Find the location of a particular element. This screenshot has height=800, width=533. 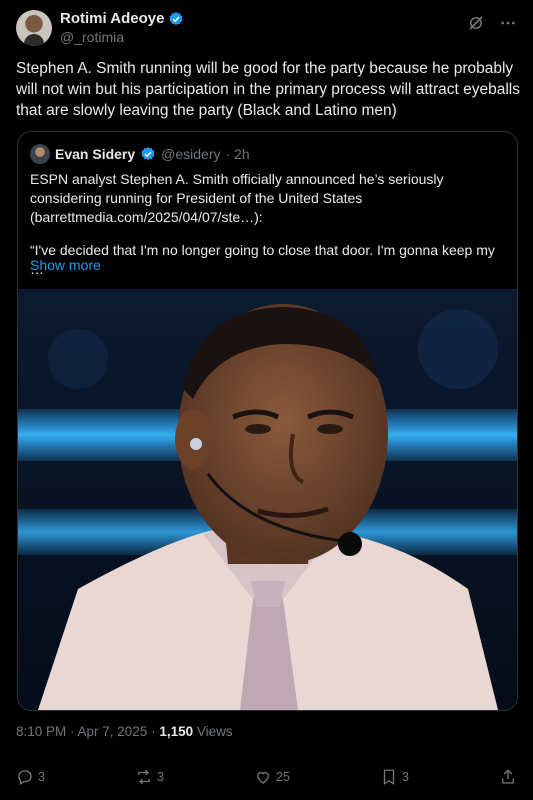

like-count: 25 is located at coordinates (283, 777).